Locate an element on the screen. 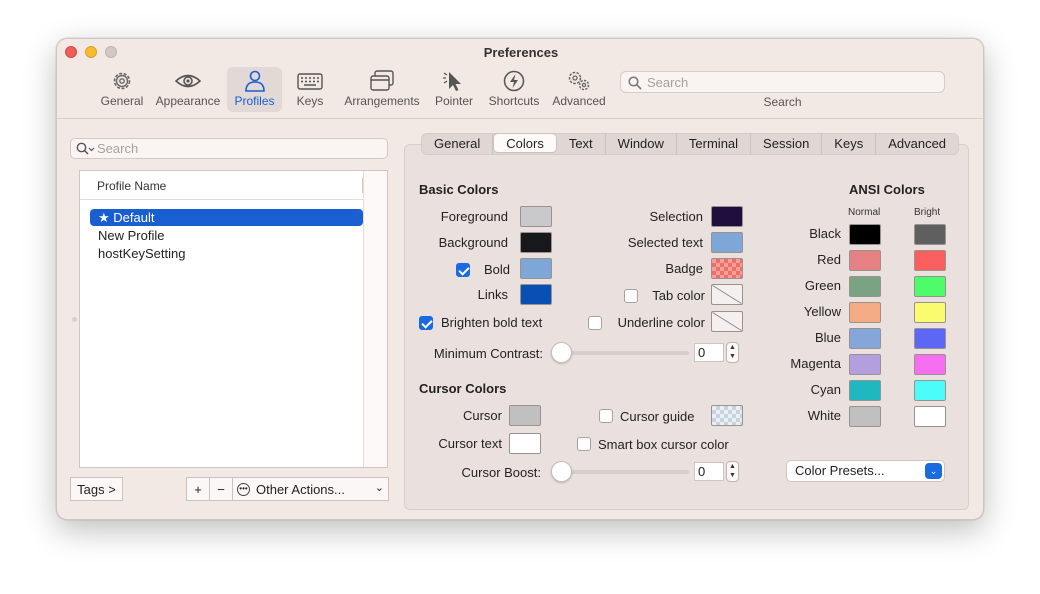 This screenshot has height=594, width=1040. foreground-color-well is located at coordinates (536, 216).